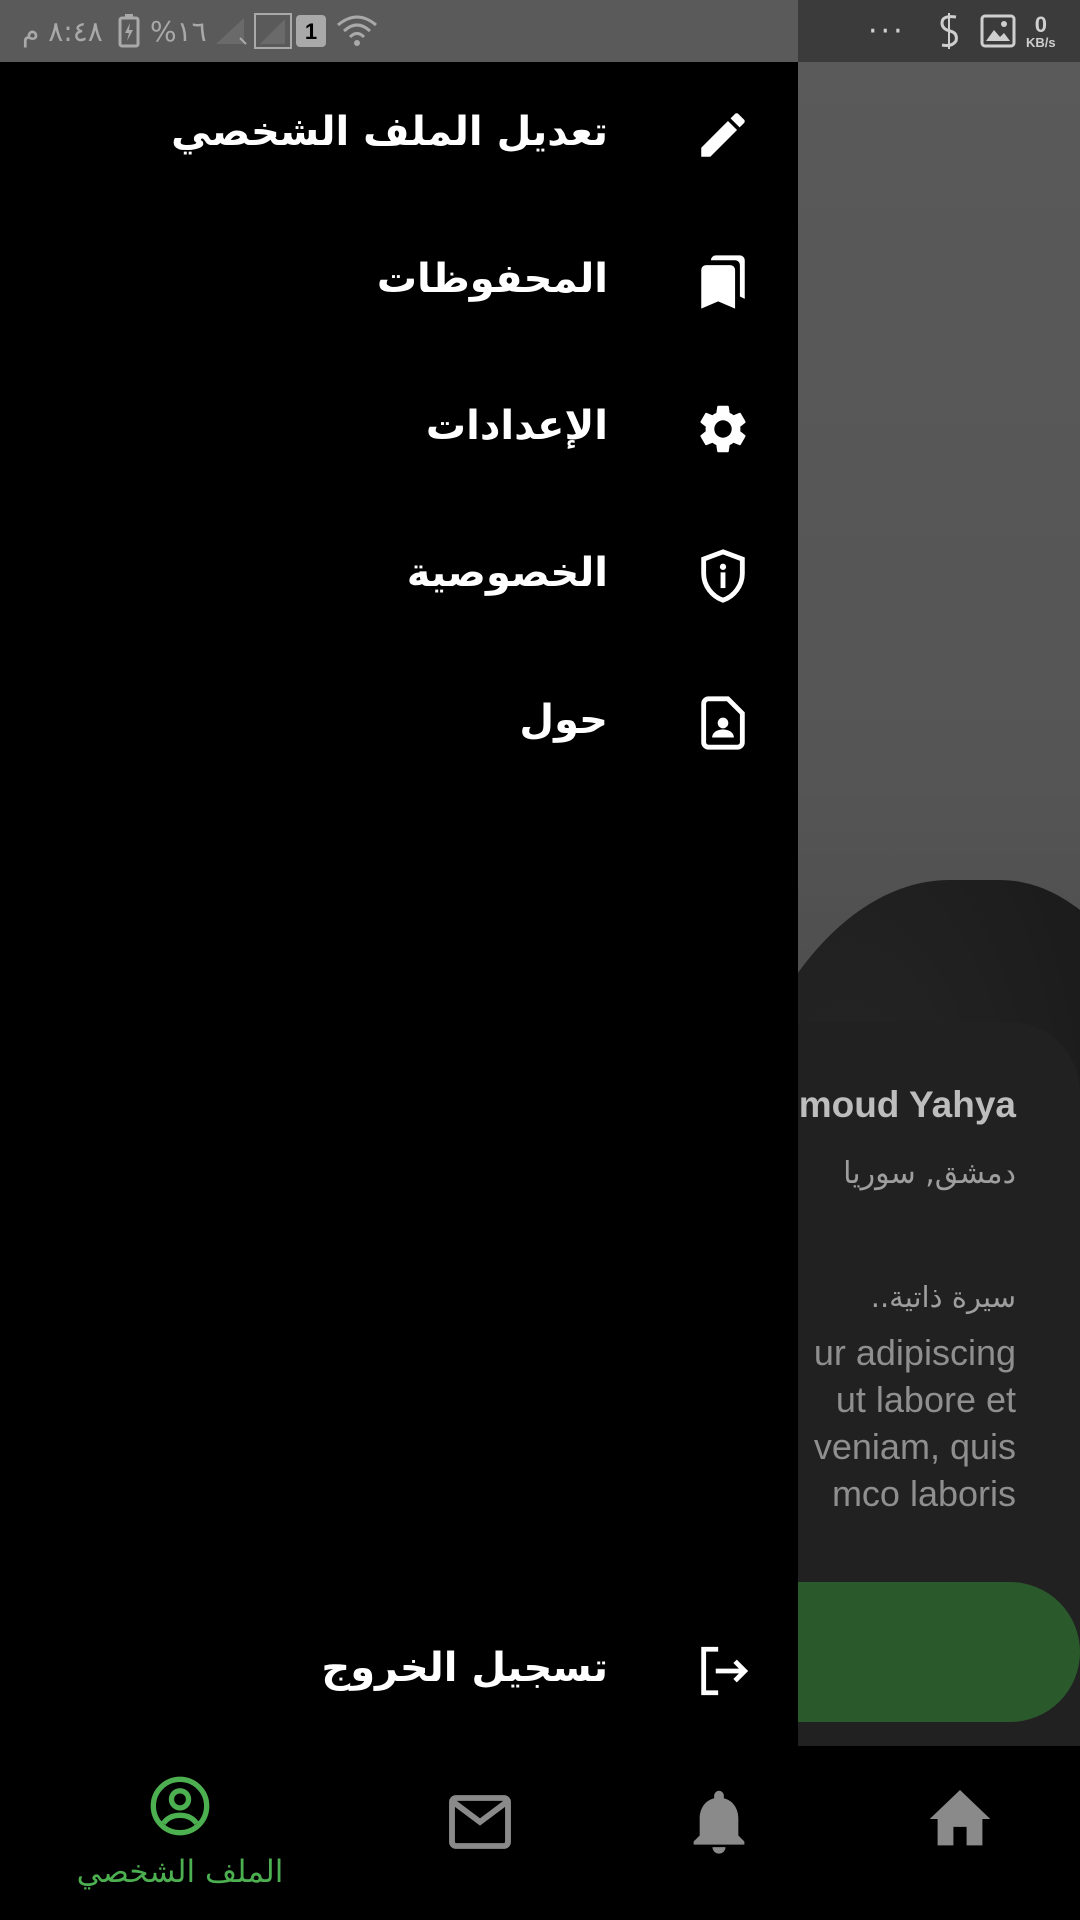 Image resolution: width=1080 pixels, height=1920 pixels. I want to click on drawer-item-label: المحفوظات, so click(492, 279).